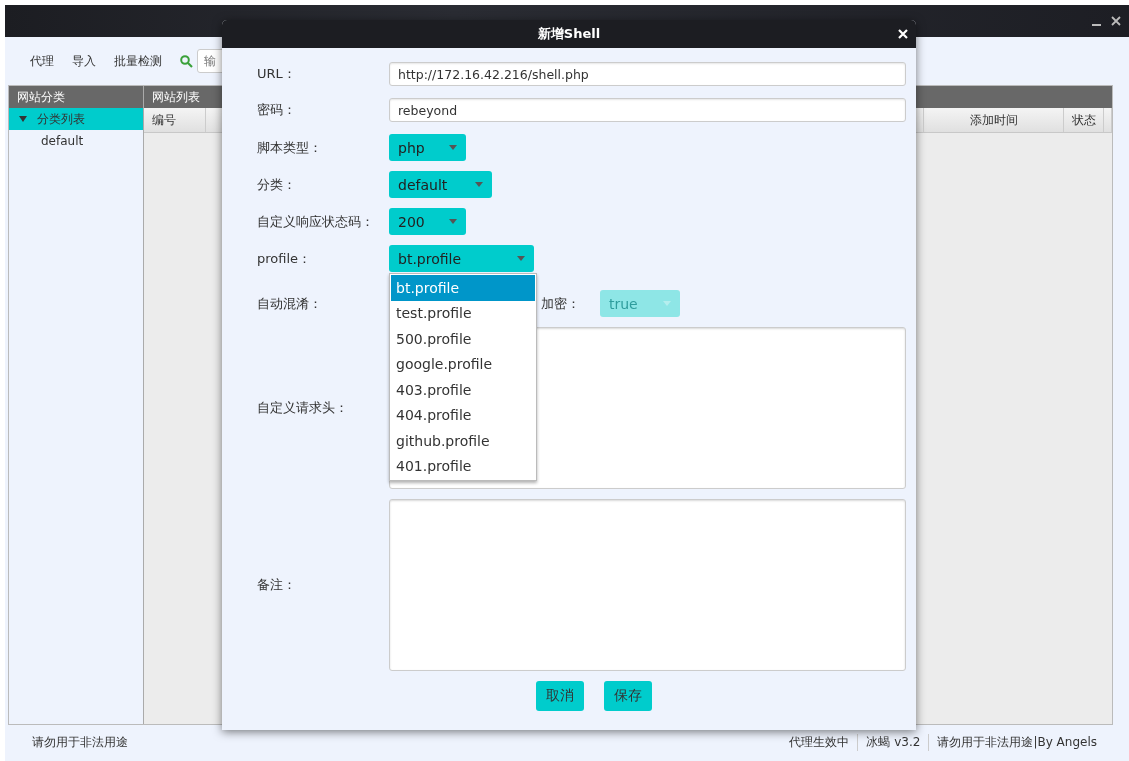 The width and height of the screenshot is (1129, 761). I want to click on column-header: 状态, so click(1084, 120).